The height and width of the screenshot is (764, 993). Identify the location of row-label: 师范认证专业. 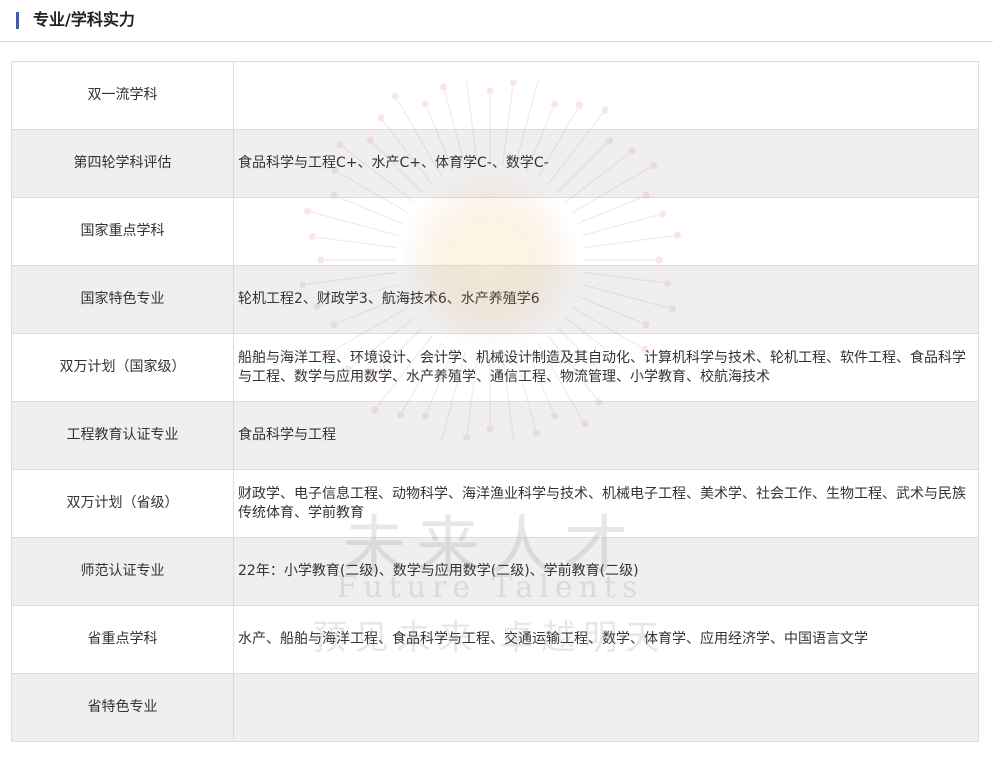
(122, 571).